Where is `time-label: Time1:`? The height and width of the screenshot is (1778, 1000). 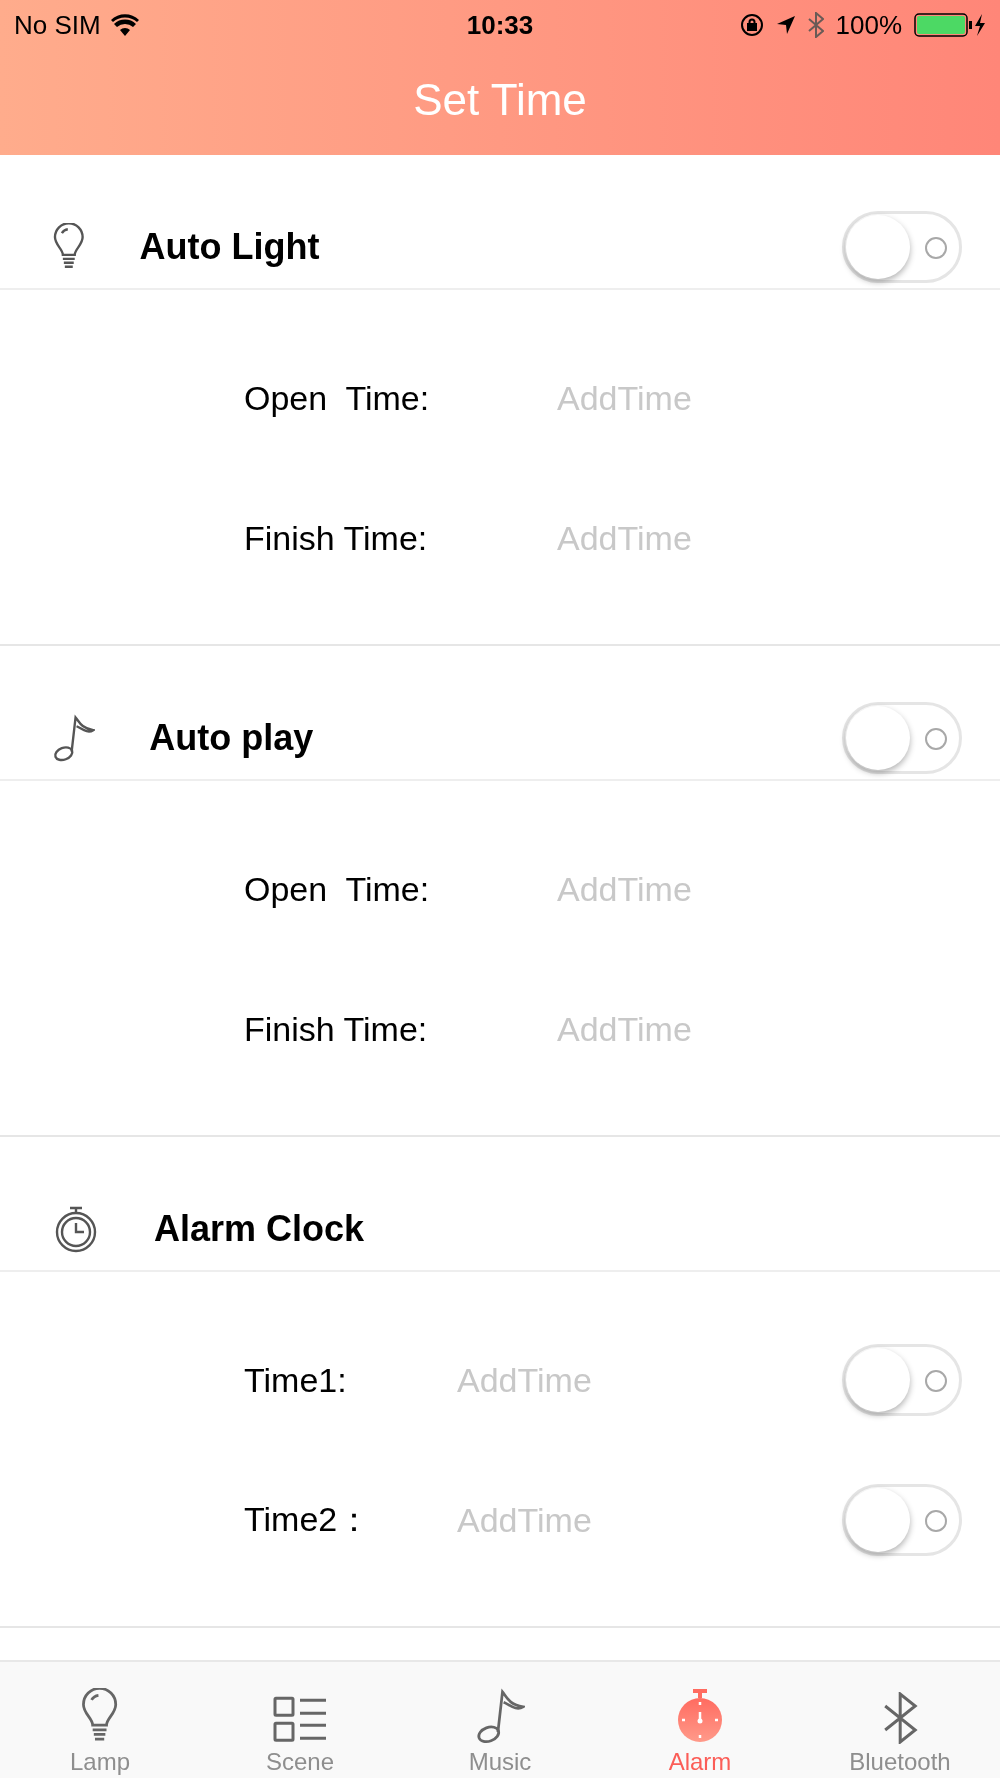 time-label: Time1: is located at coordinates (296, 1380).